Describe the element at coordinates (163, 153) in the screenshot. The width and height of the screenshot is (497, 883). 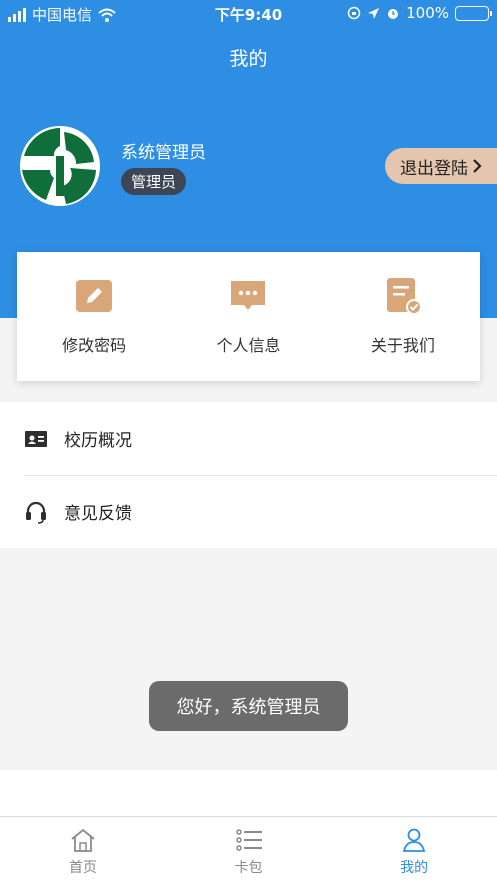
I see `user-name: 系统管理员` at that location.